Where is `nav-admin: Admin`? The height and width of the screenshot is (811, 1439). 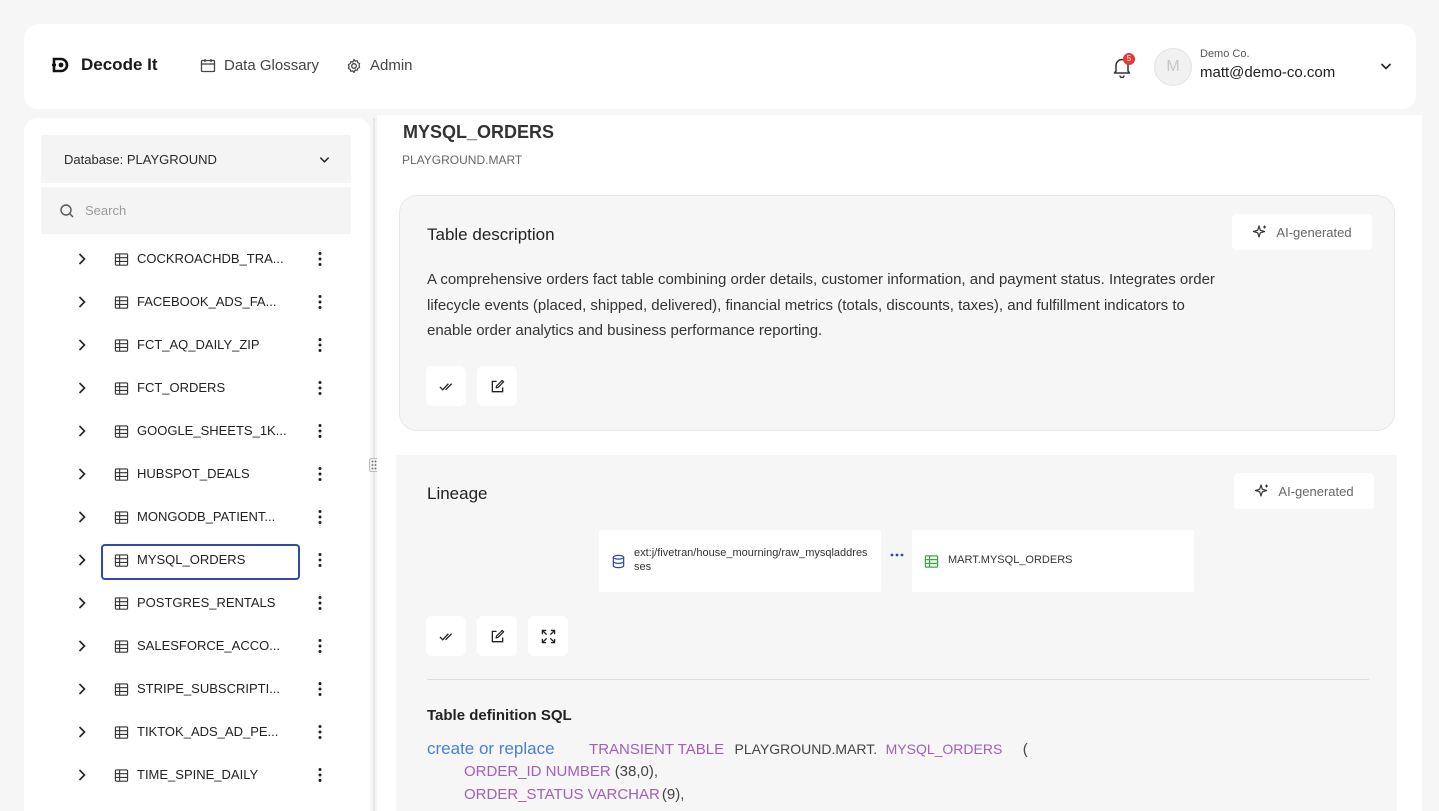
nav-admin: Admin is located at coordinates (379, 65).